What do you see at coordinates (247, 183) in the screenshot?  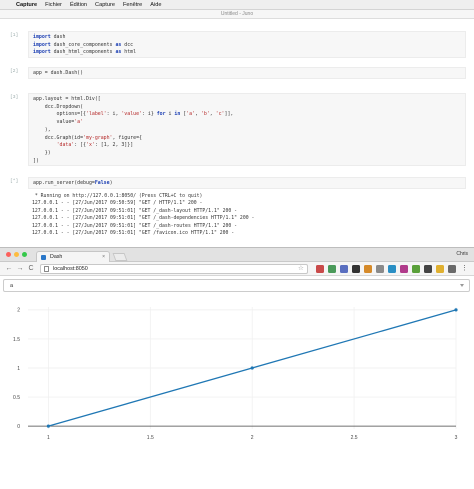 I see `cell-code: app.run_server(debug=False)` at bounding box center [247, 183].